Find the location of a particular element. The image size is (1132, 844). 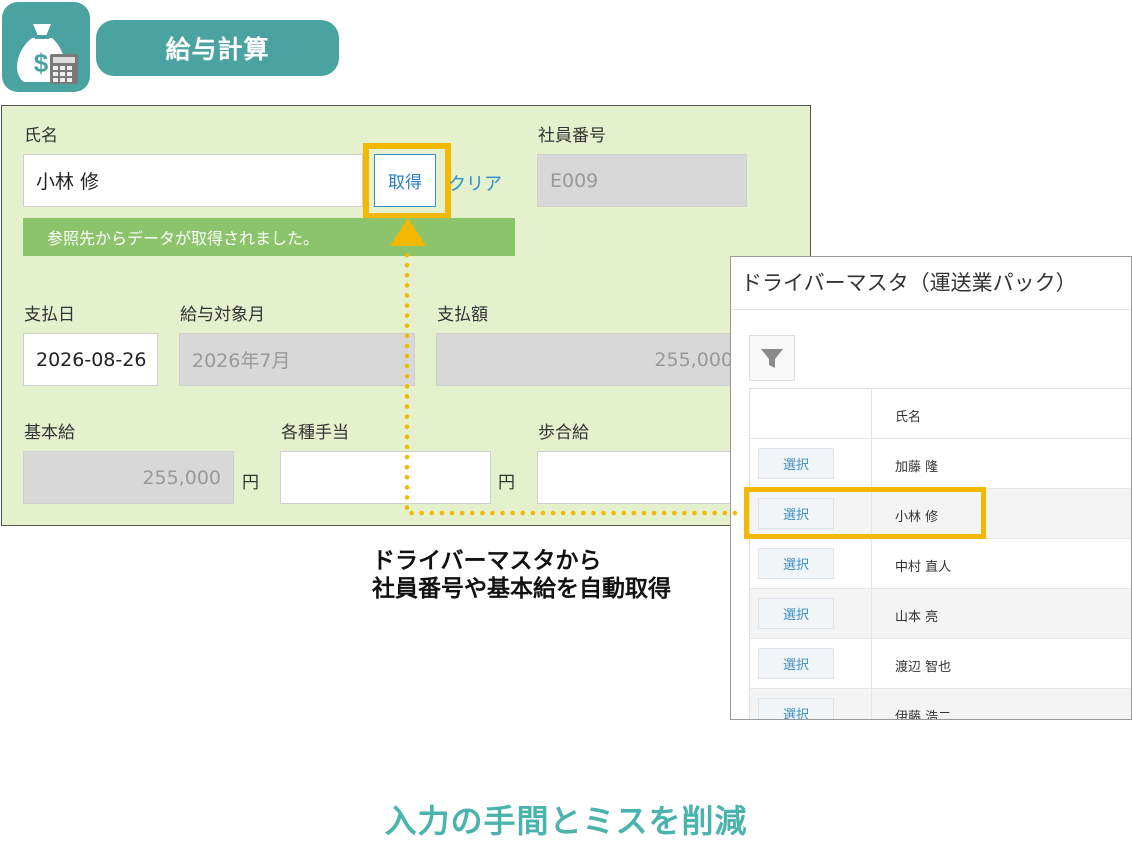

connector-arrow is located at coordinates (567, 367).